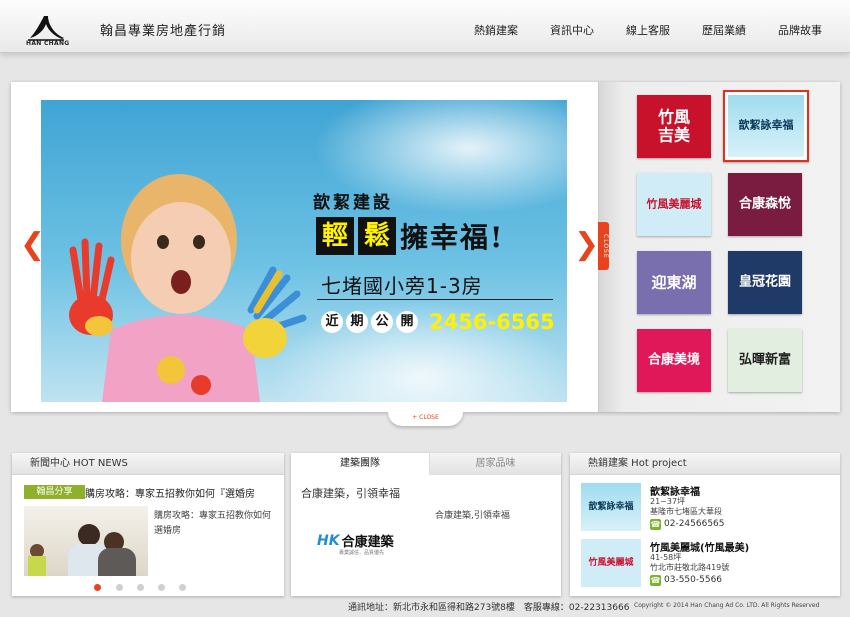 Image resolution: width=850 pixels, height=617 pixels. What do you see at coordinates (48, 43) in the screenshot?
I see `logo-text: HAN CHANG` at bounding box center [48, 43].